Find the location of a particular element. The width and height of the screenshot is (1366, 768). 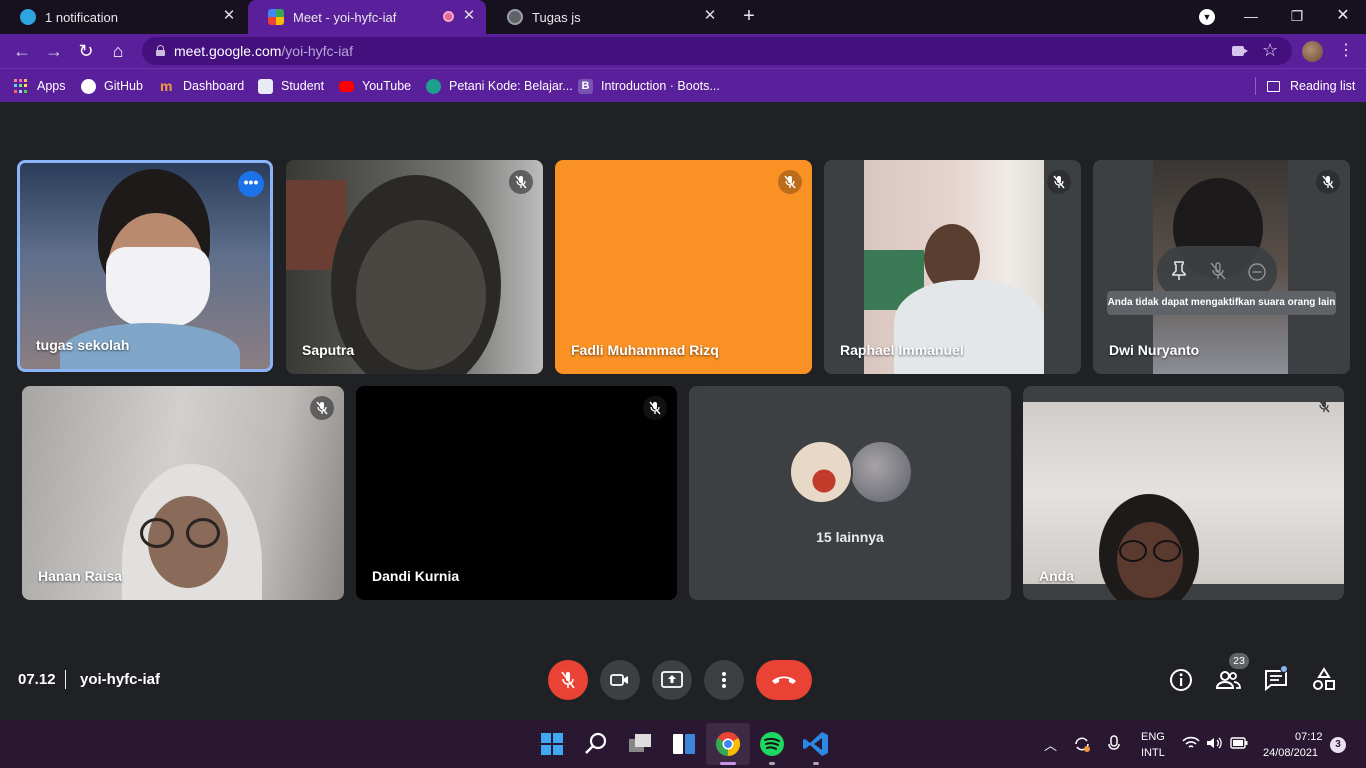

wifi-icon is located at coordinates (1191, 743).